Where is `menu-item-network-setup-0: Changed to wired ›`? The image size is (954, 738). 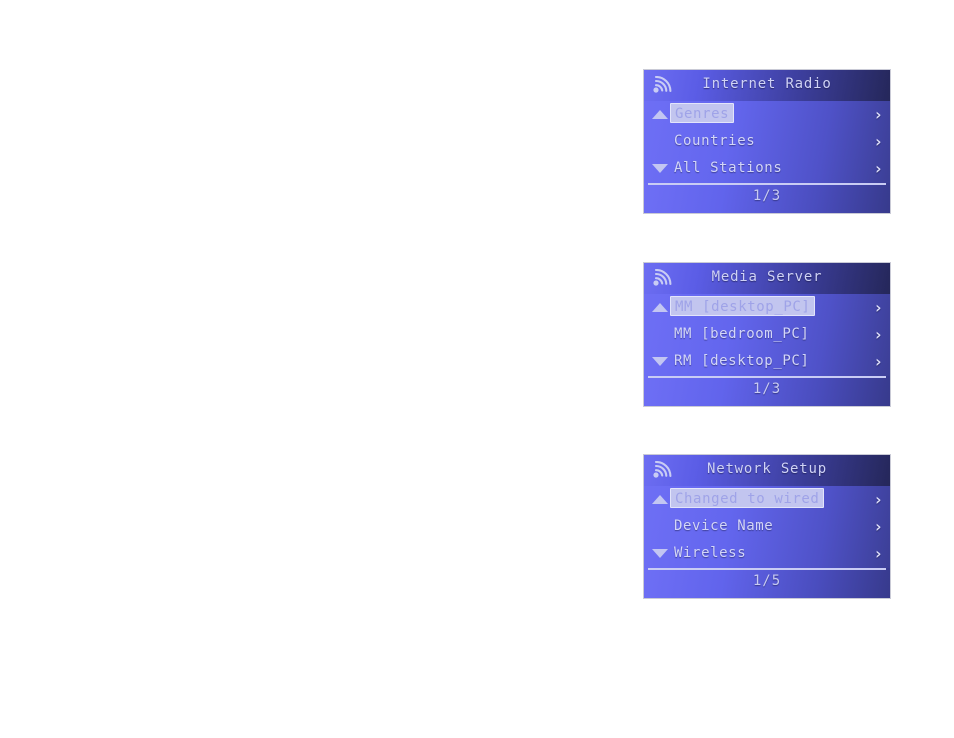
menu-item-network-setup-0: Changed to wired › is located at coordinates (767, 499).